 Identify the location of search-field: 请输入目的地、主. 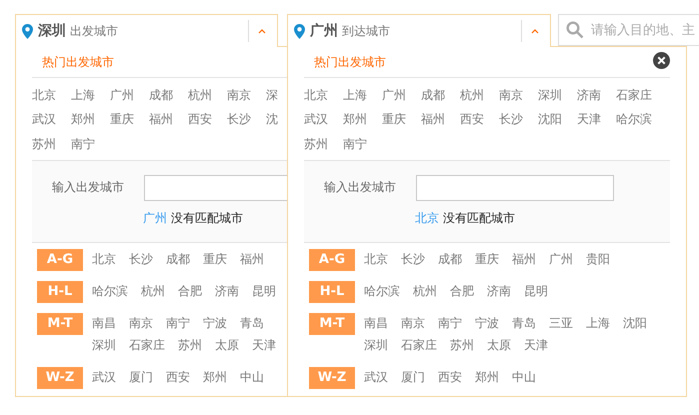
(628, 30).